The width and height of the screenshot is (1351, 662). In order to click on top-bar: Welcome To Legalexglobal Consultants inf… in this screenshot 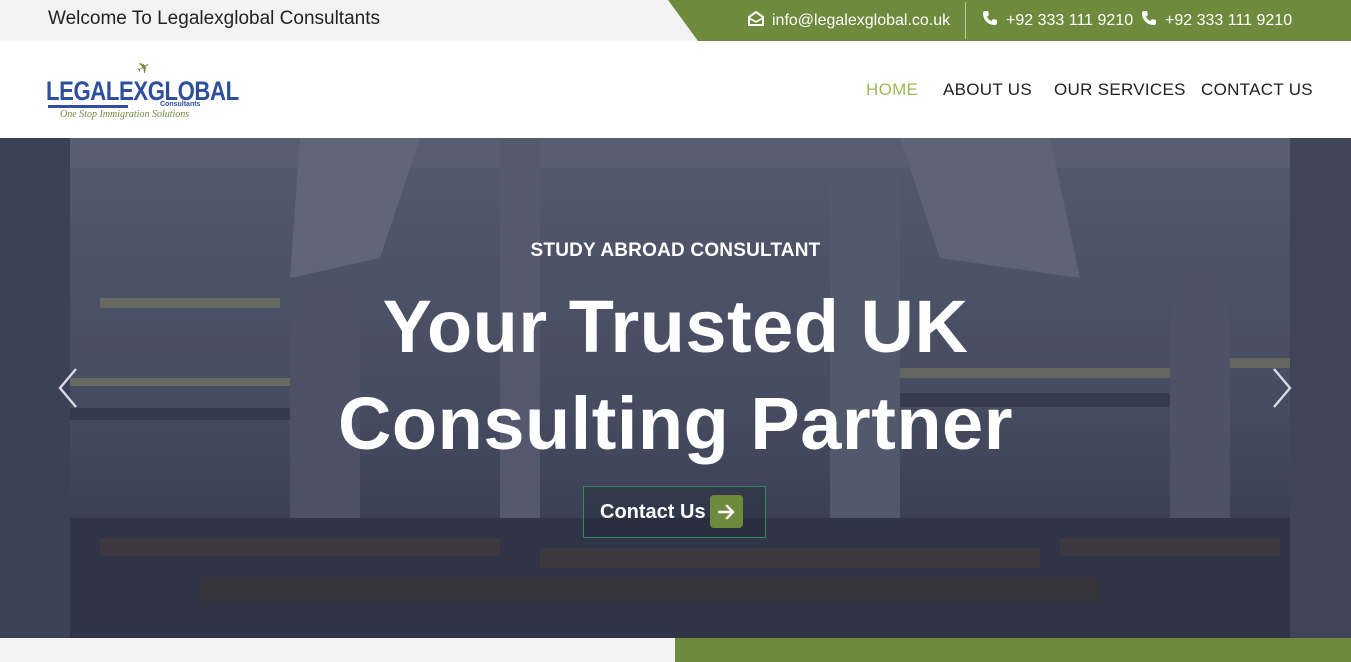, I will do `click(675, 20)`.